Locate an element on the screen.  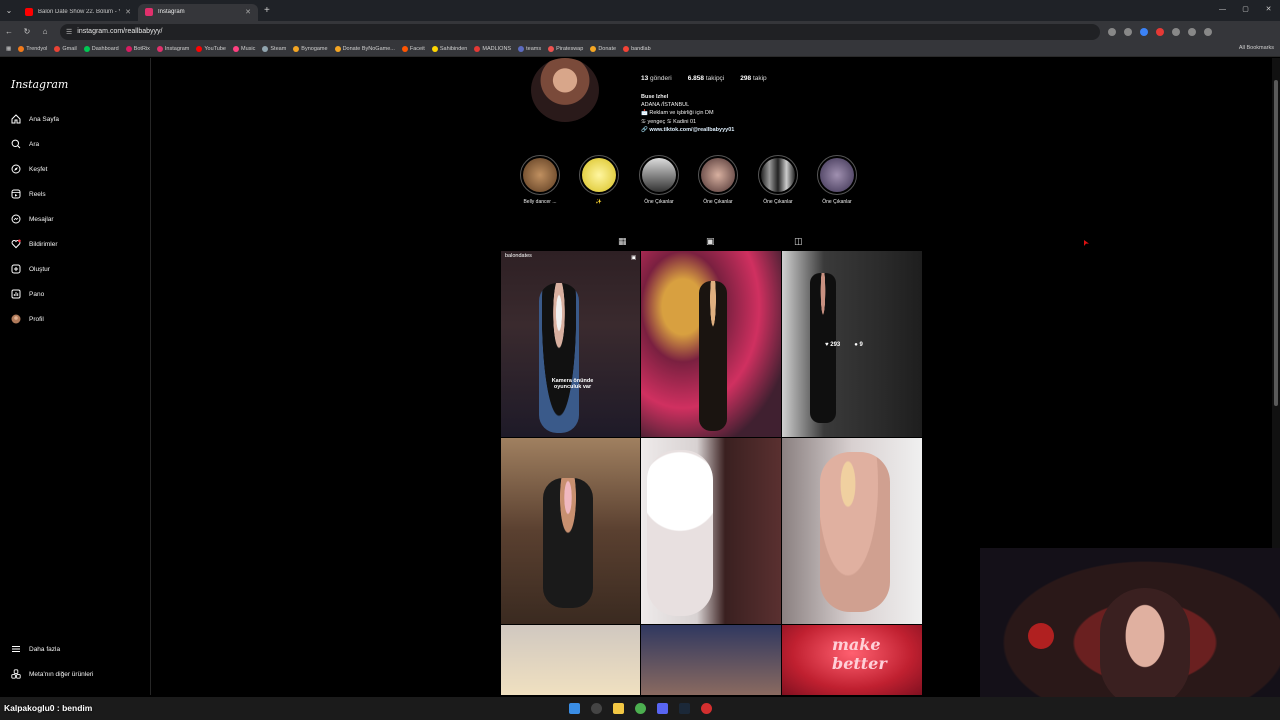
sidebar-item-meta: Meta'nın diğer ürünleri is located at coordinates (52, 674).